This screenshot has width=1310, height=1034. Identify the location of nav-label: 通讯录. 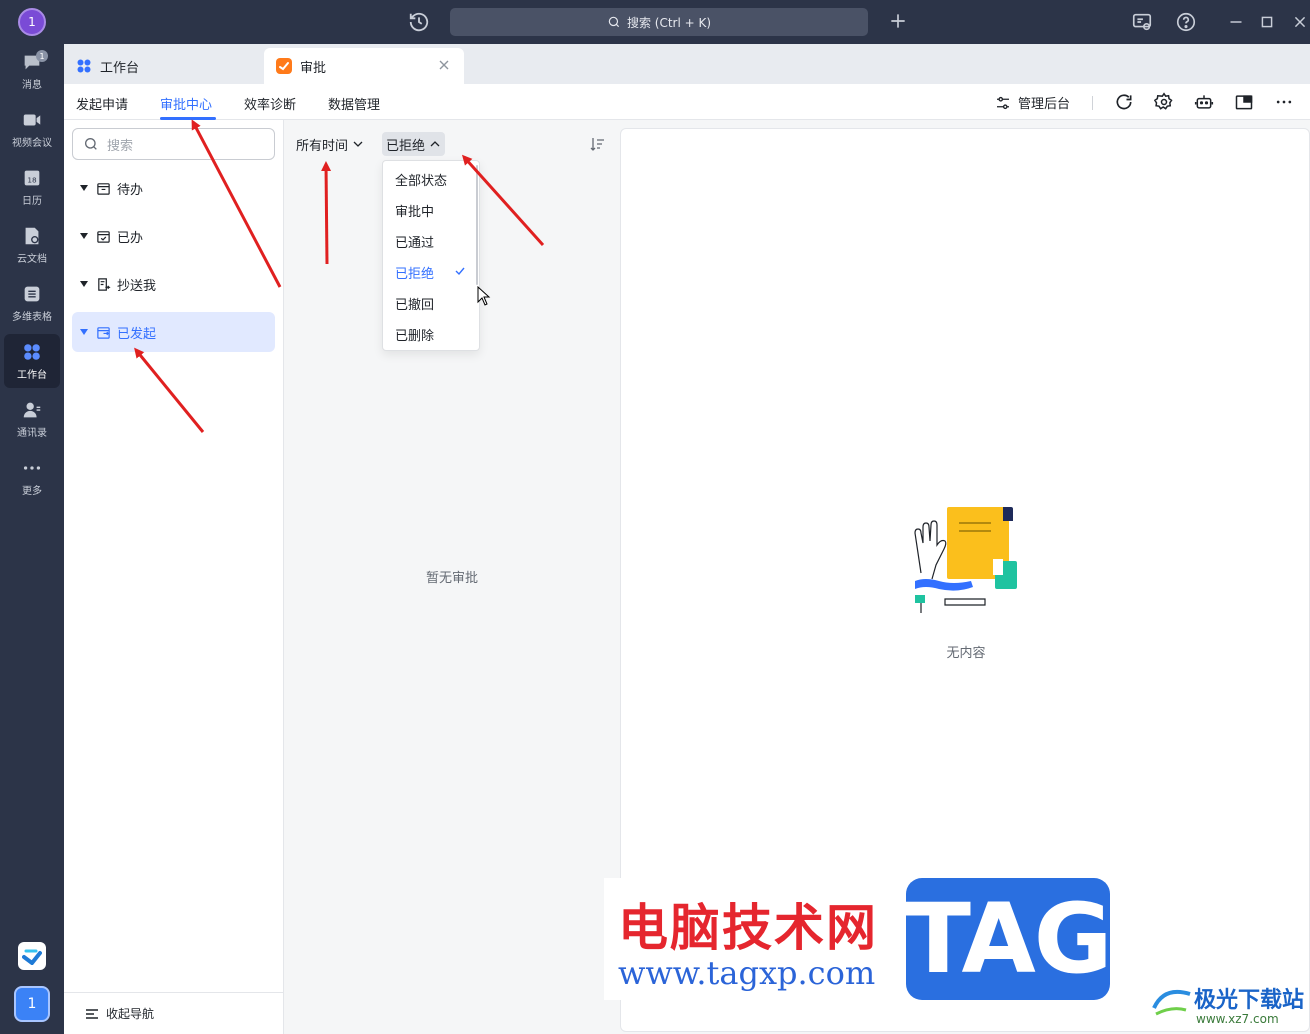
(32, 433).